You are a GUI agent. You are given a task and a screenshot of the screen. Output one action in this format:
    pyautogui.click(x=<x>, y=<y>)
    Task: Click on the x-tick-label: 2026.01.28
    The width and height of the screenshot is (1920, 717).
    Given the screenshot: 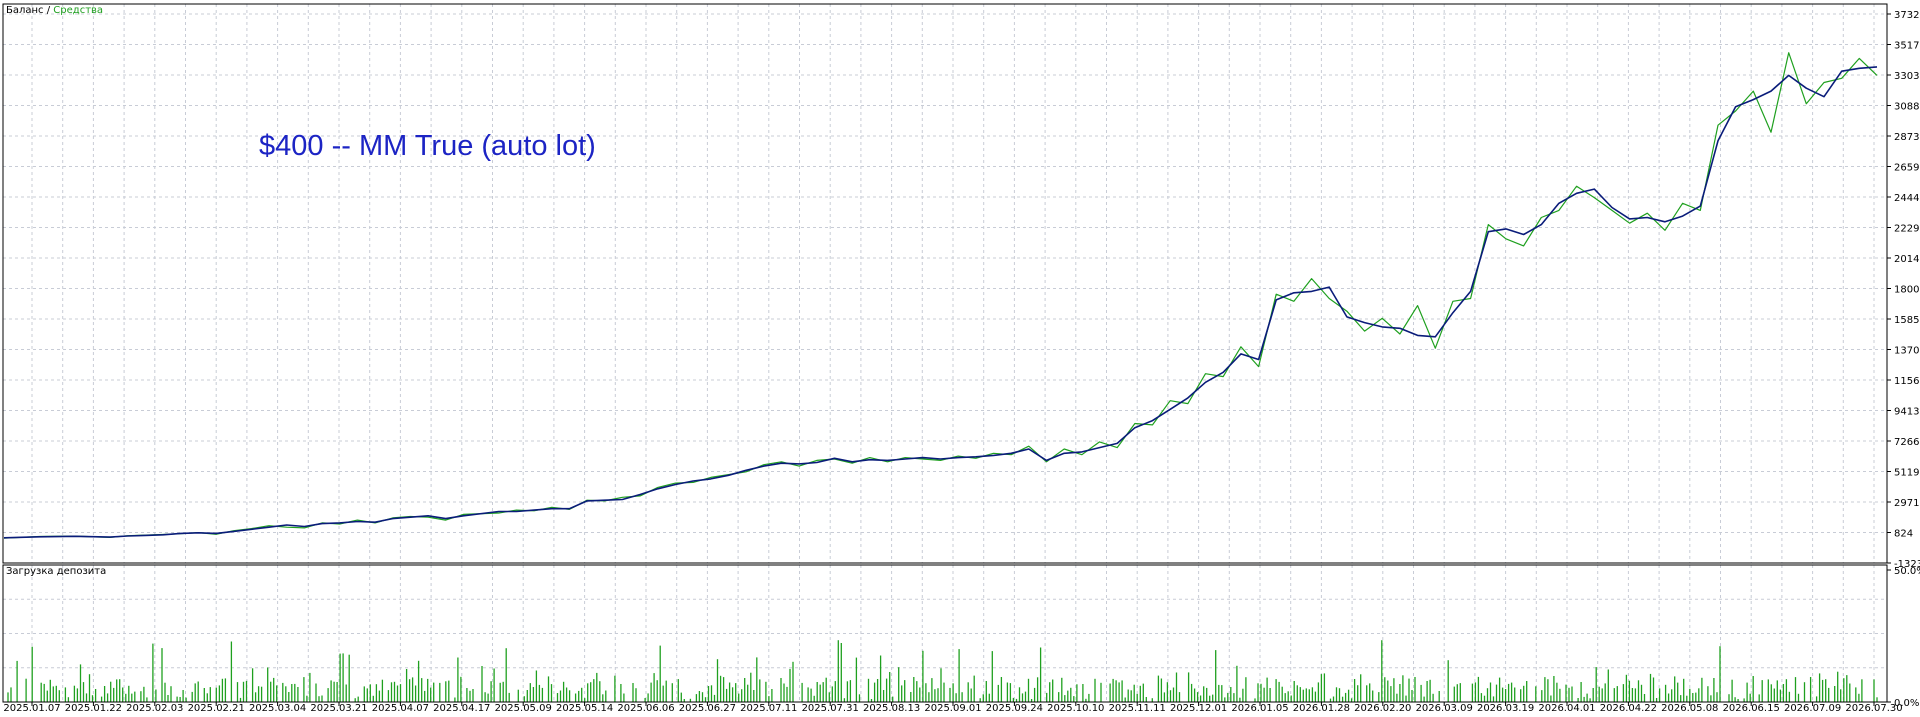 What is the action you would take?
    pyautogui.click(x=1321, y=708)
    